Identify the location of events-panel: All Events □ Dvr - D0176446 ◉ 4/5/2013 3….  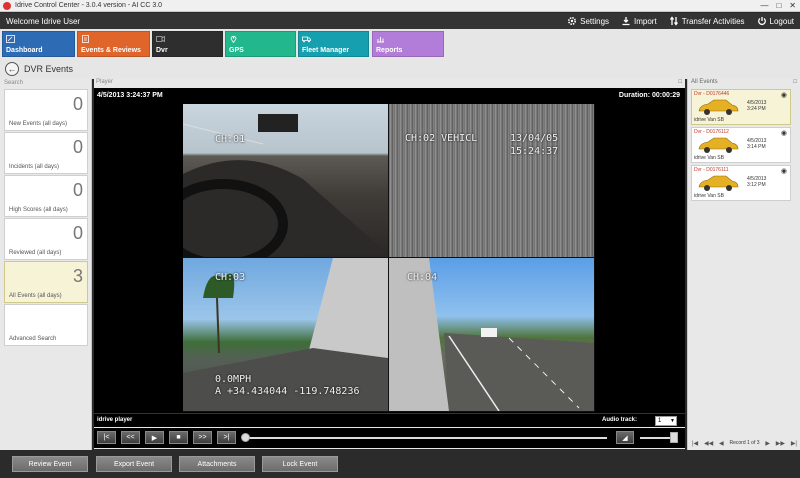
(743, 264).